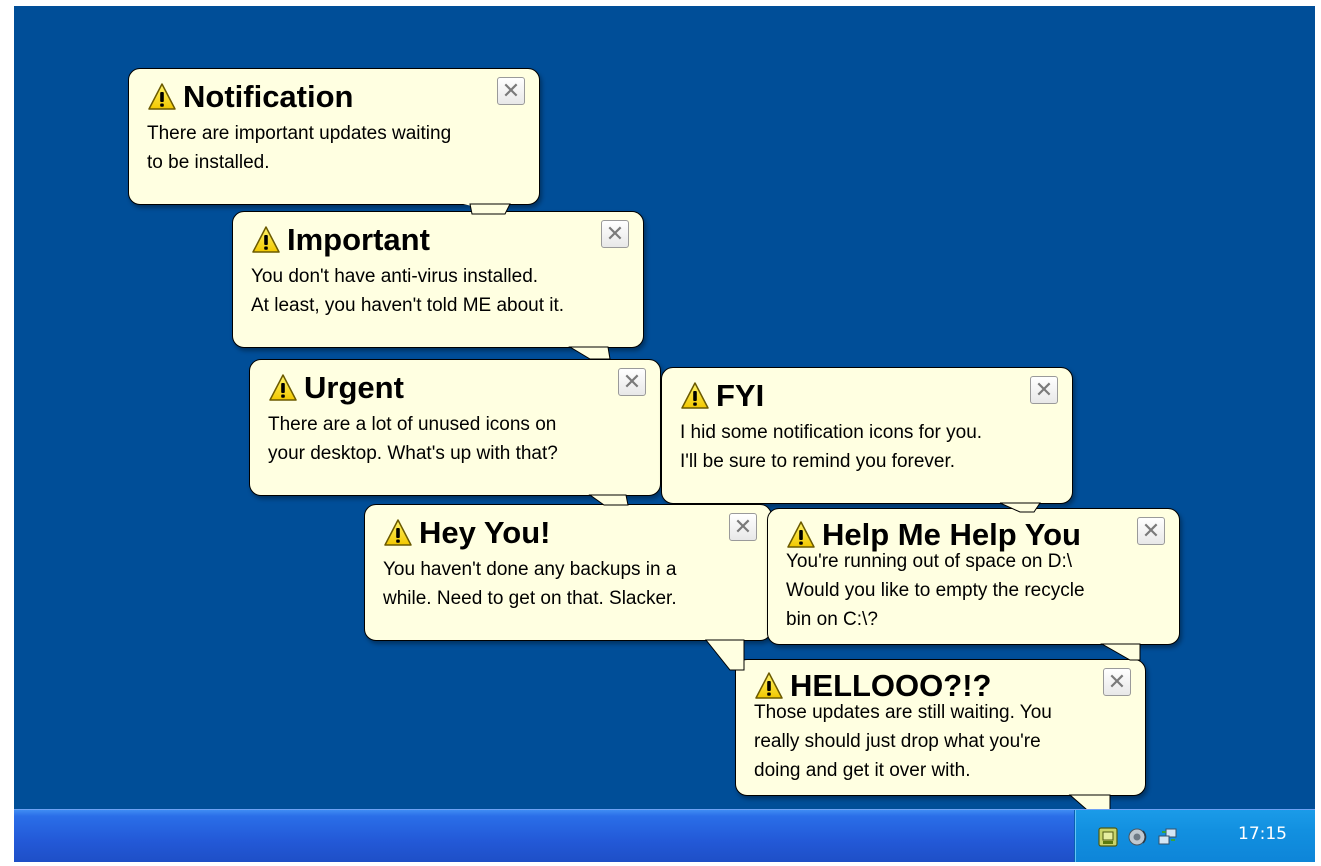  Describe the element at coordinates (1262, 834) in the screenshot. I see `clock: 17:15` at that location.